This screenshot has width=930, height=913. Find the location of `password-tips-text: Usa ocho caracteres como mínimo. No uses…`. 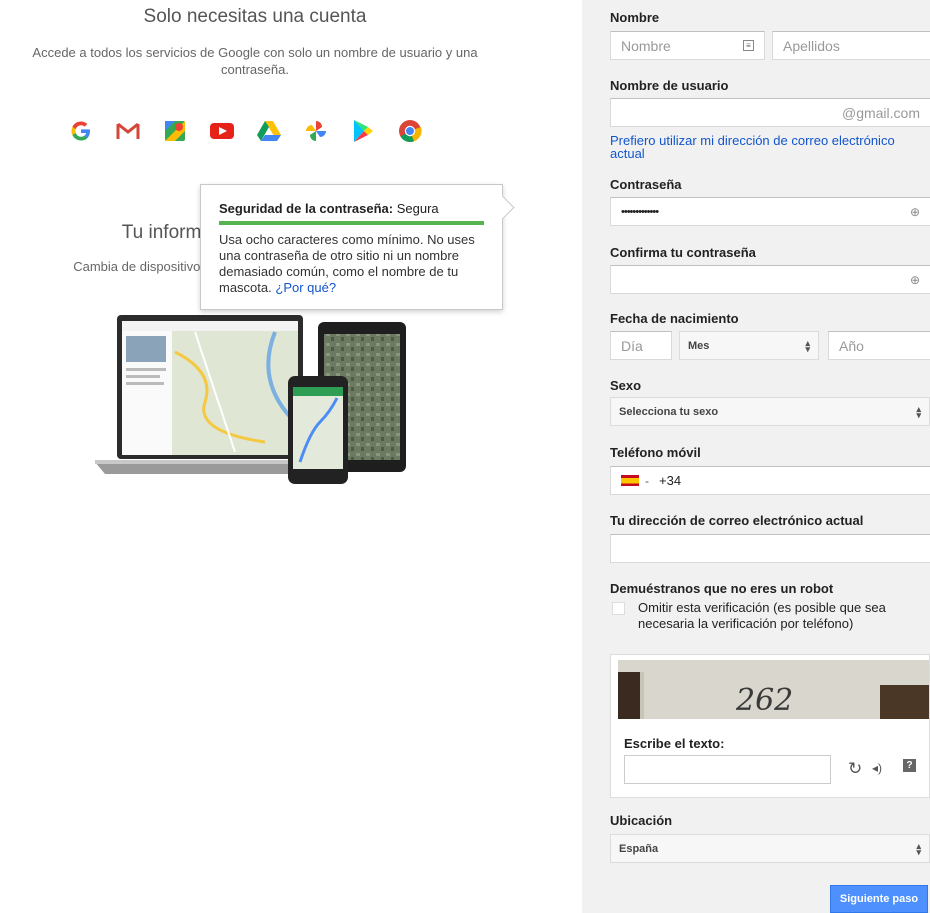

password-tips-text: Usa ocho caracteres como mínimo. No uses… is located at coordinates (347, 263).